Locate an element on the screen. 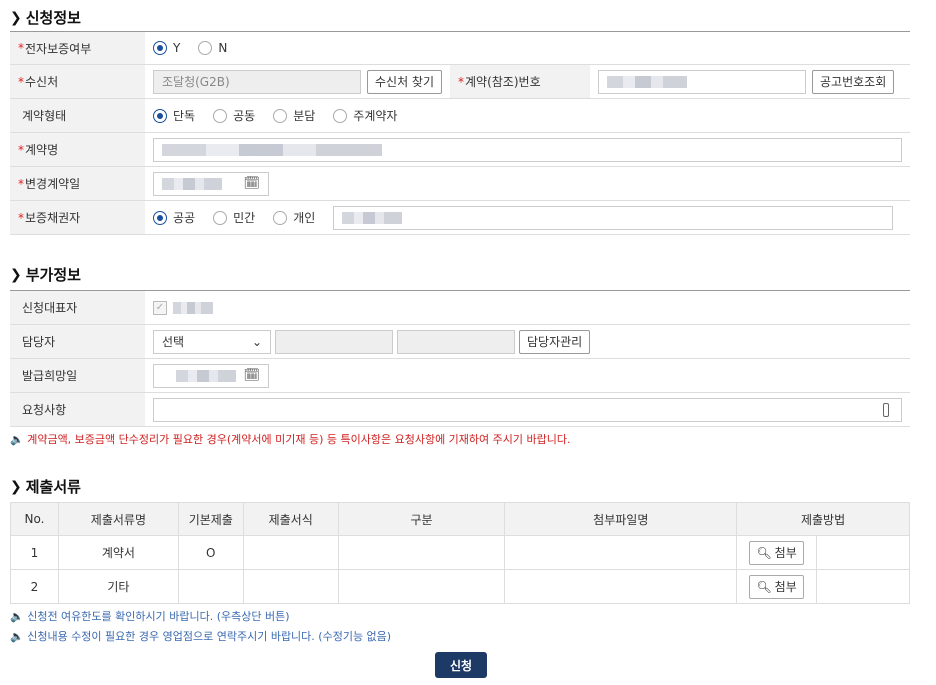 Image resolution: width=936 pixels, height=685 pixels. row-change-date: * 변경계약일 🗓 is located at coordinates (460, 184).